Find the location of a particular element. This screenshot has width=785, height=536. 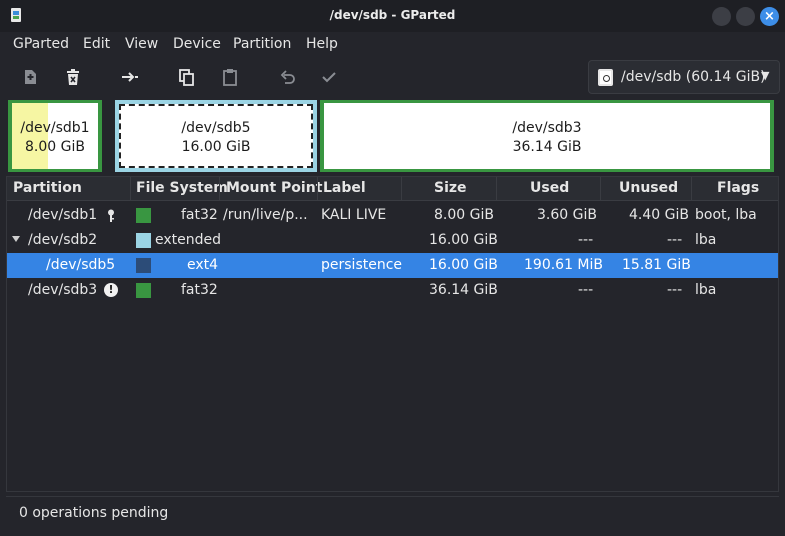

disk-icon is located at coordinates (605, 77).